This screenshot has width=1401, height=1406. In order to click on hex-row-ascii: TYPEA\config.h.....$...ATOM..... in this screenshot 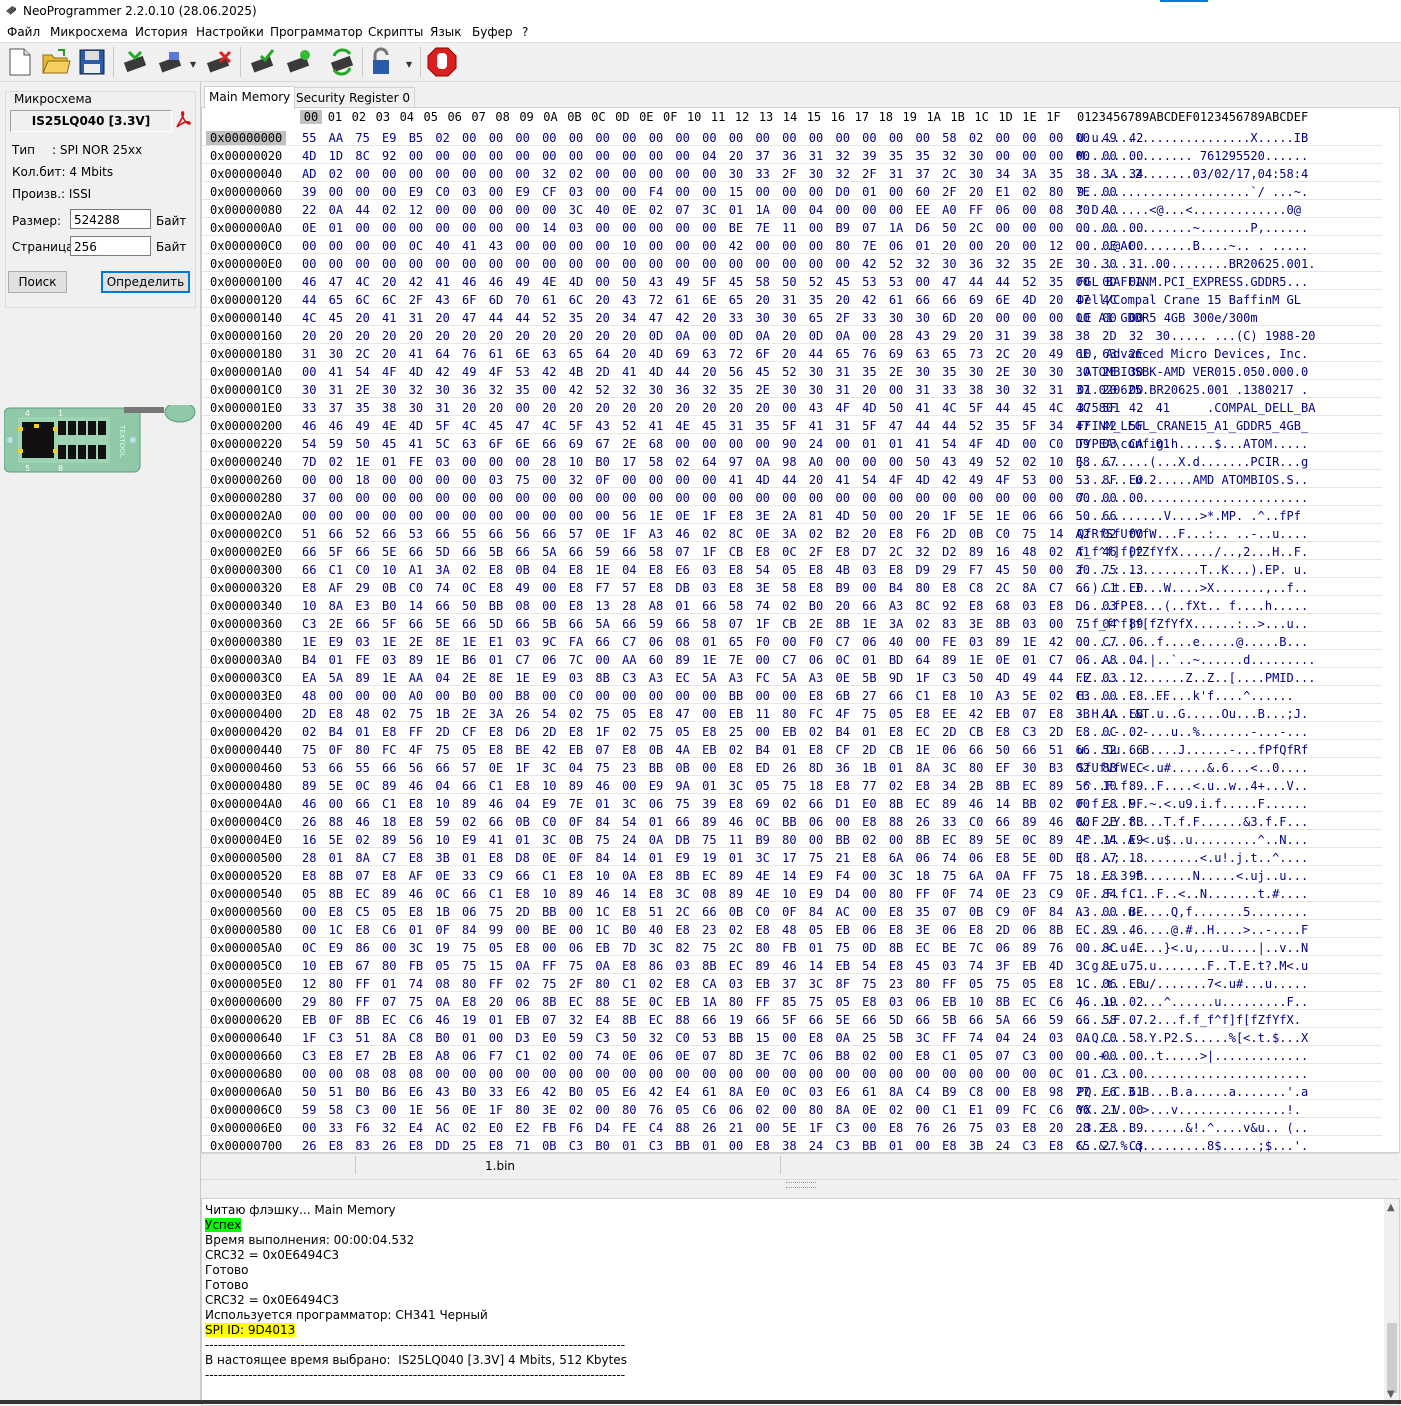, I will do `click(1192, 444)`.